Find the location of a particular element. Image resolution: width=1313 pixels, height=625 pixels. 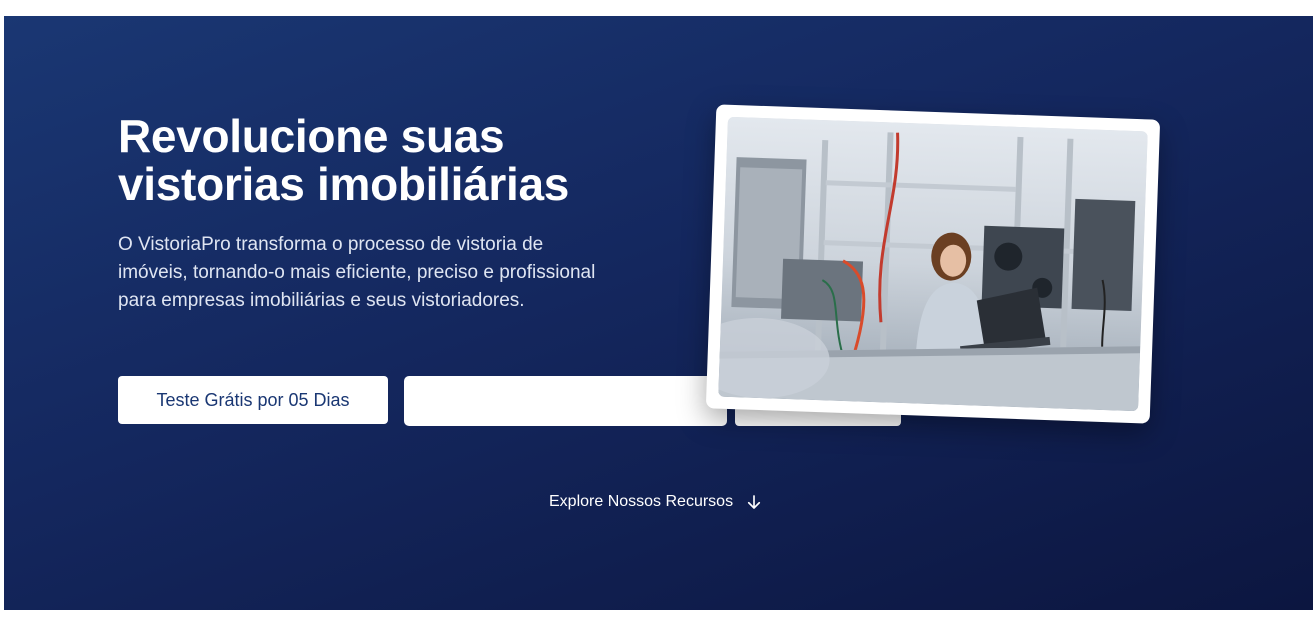

hero-headline: Revolucione suas vistorias imobiliárias is located at coordinates (344, 160).